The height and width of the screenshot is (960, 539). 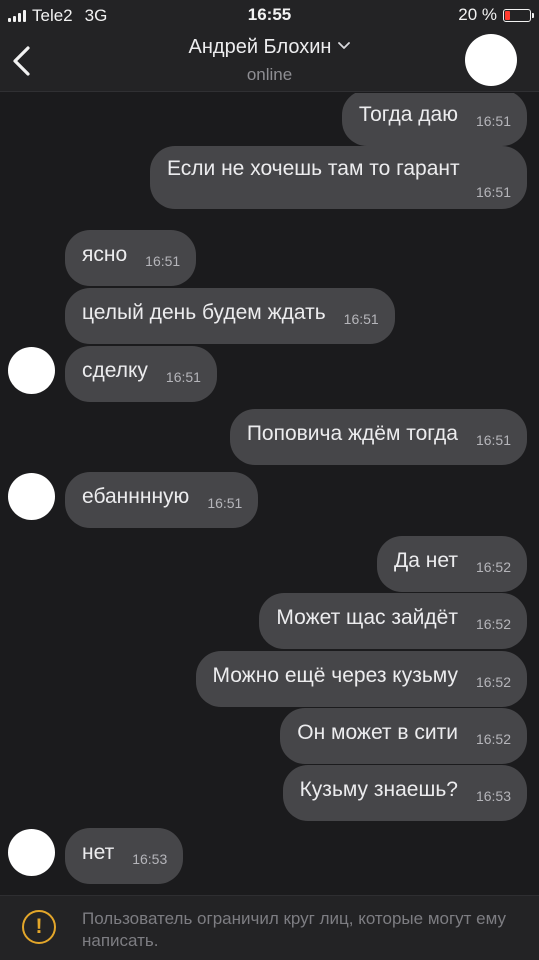 I want to click on message-text: ебанннную, so click(x=136, y=496).